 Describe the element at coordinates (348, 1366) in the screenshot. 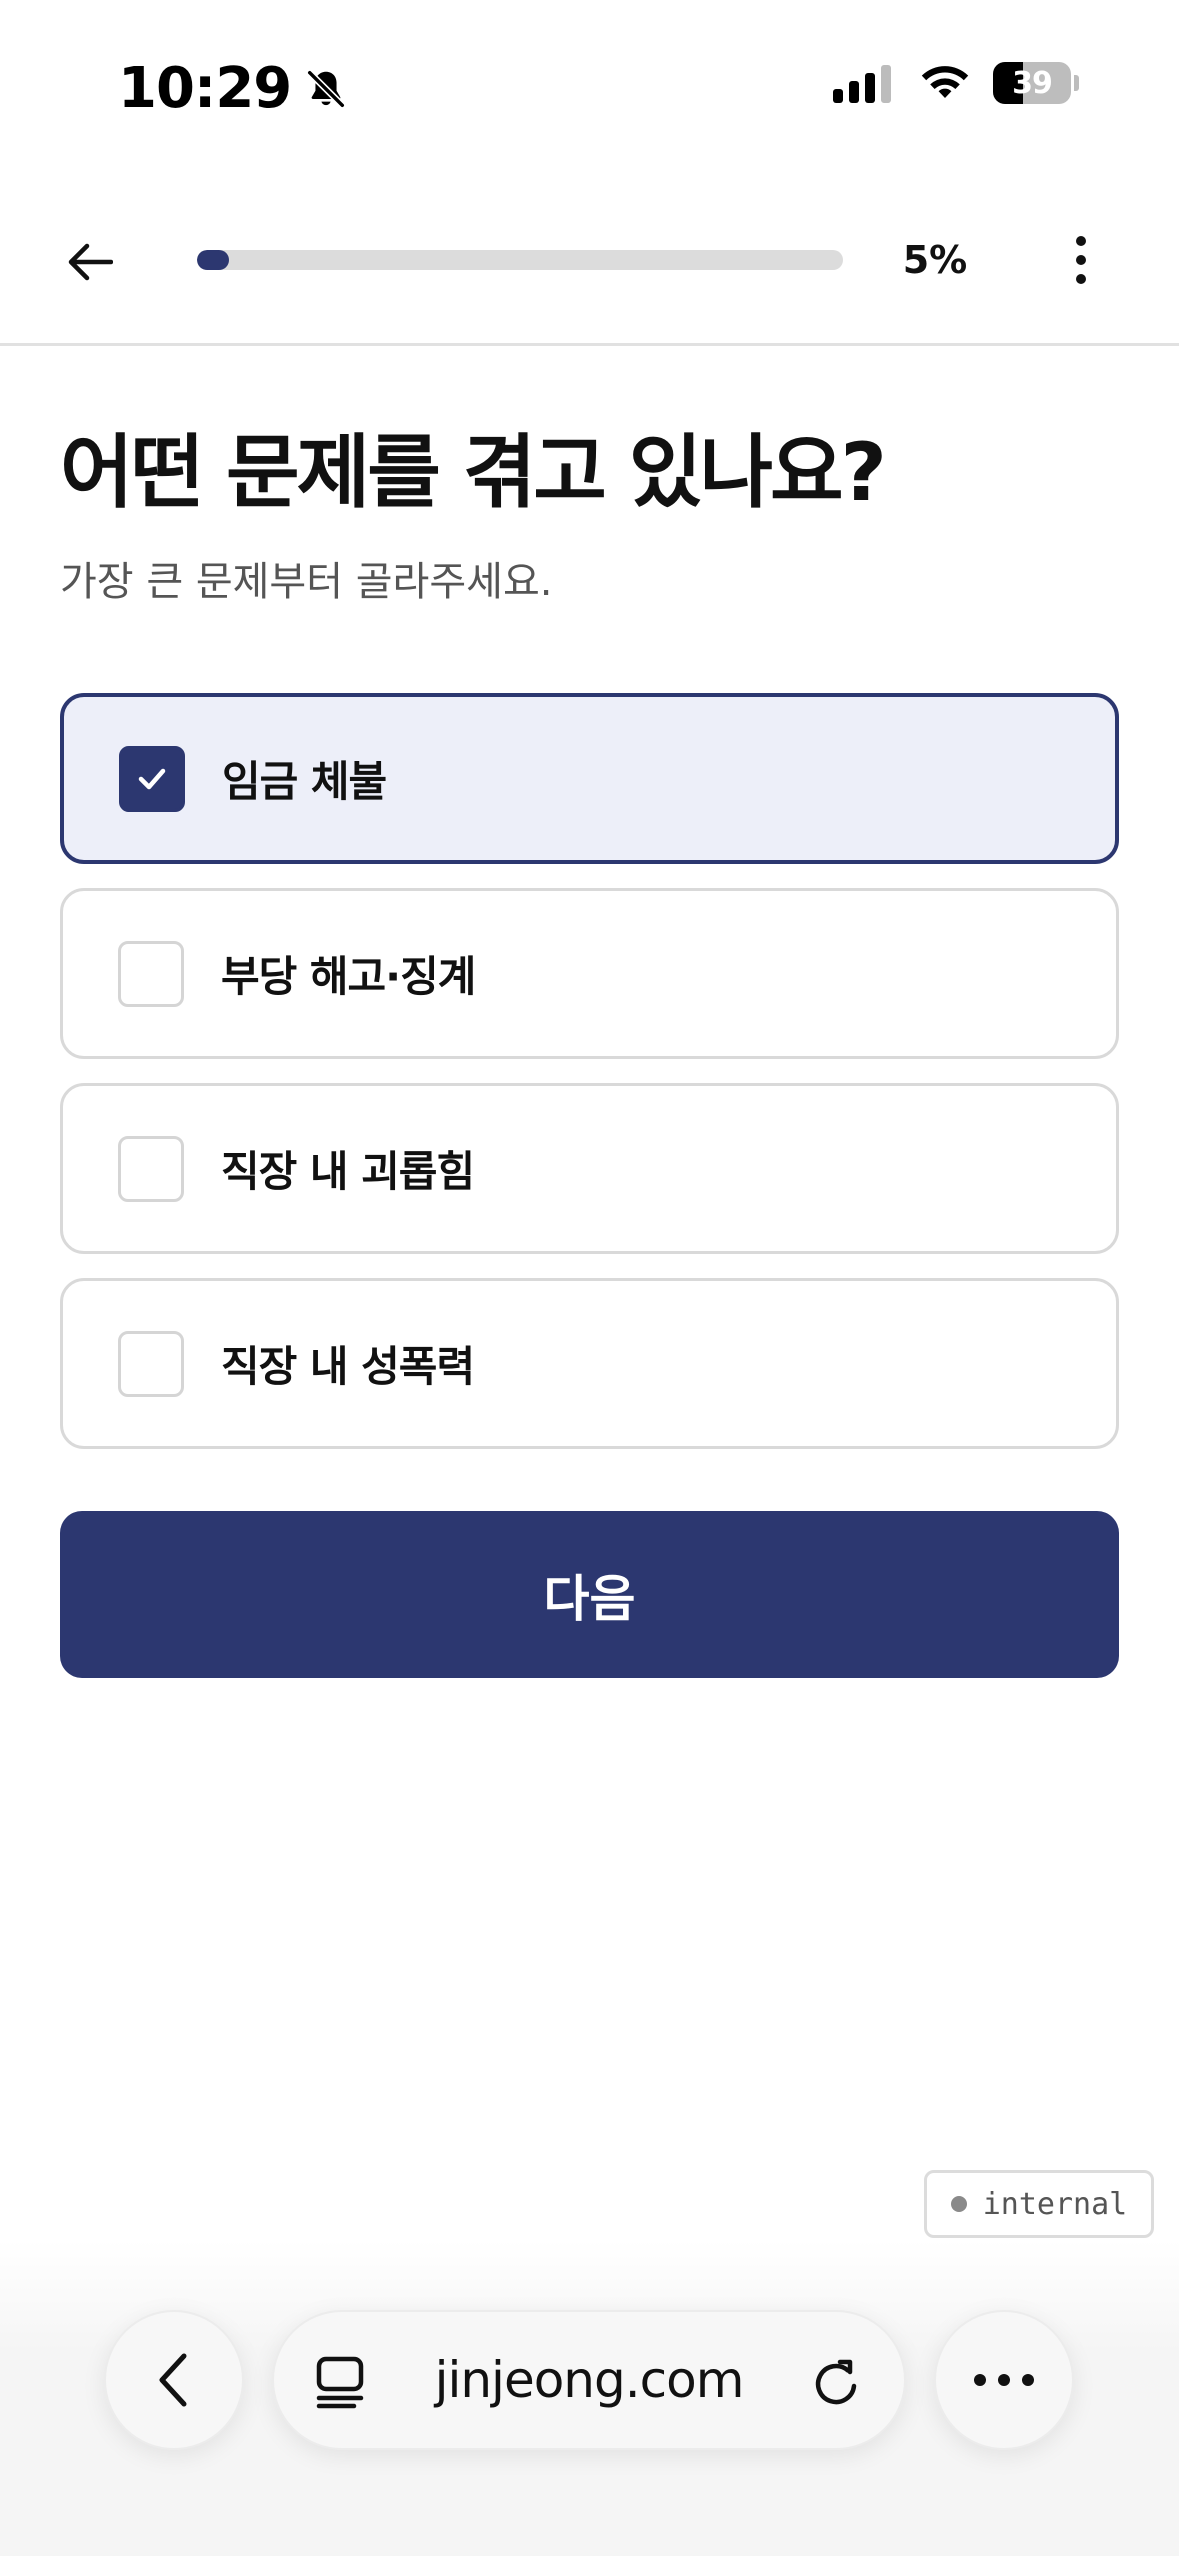

I see `option-label: 직장 내 성폭력` at that location.